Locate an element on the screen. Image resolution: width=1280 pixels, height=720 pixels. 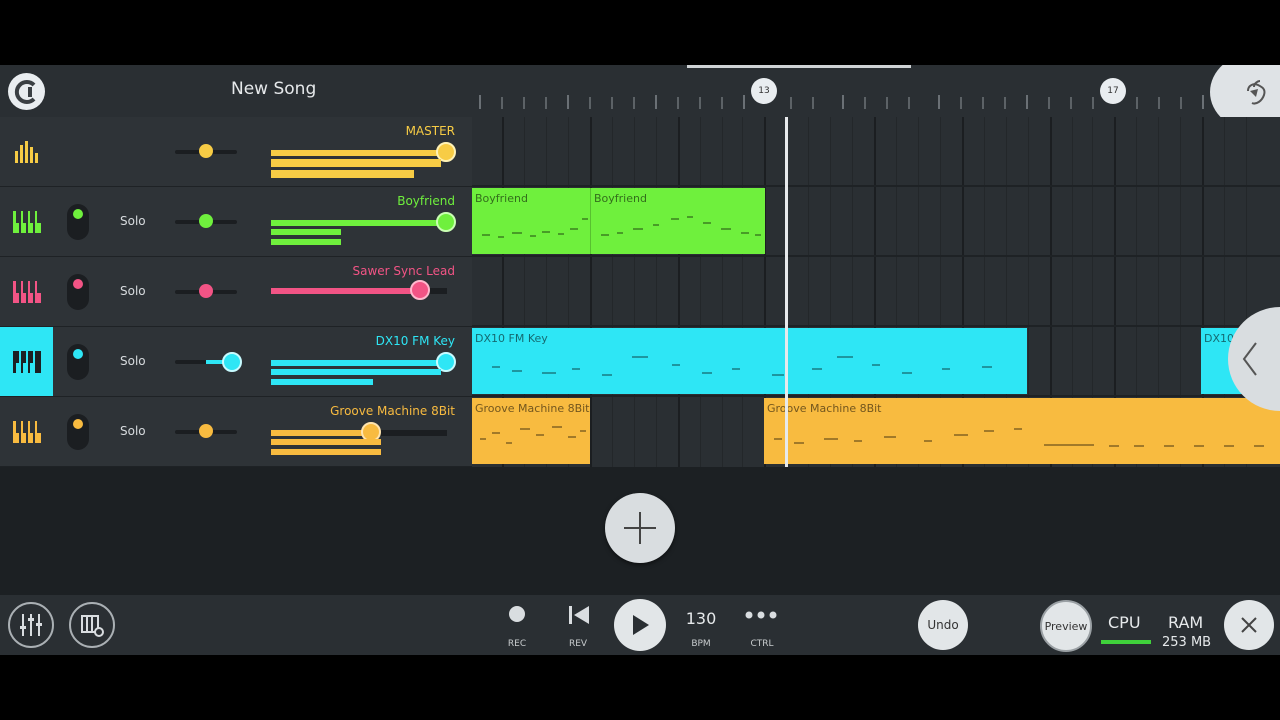
close-icon is located at coordinates (1249, 625).